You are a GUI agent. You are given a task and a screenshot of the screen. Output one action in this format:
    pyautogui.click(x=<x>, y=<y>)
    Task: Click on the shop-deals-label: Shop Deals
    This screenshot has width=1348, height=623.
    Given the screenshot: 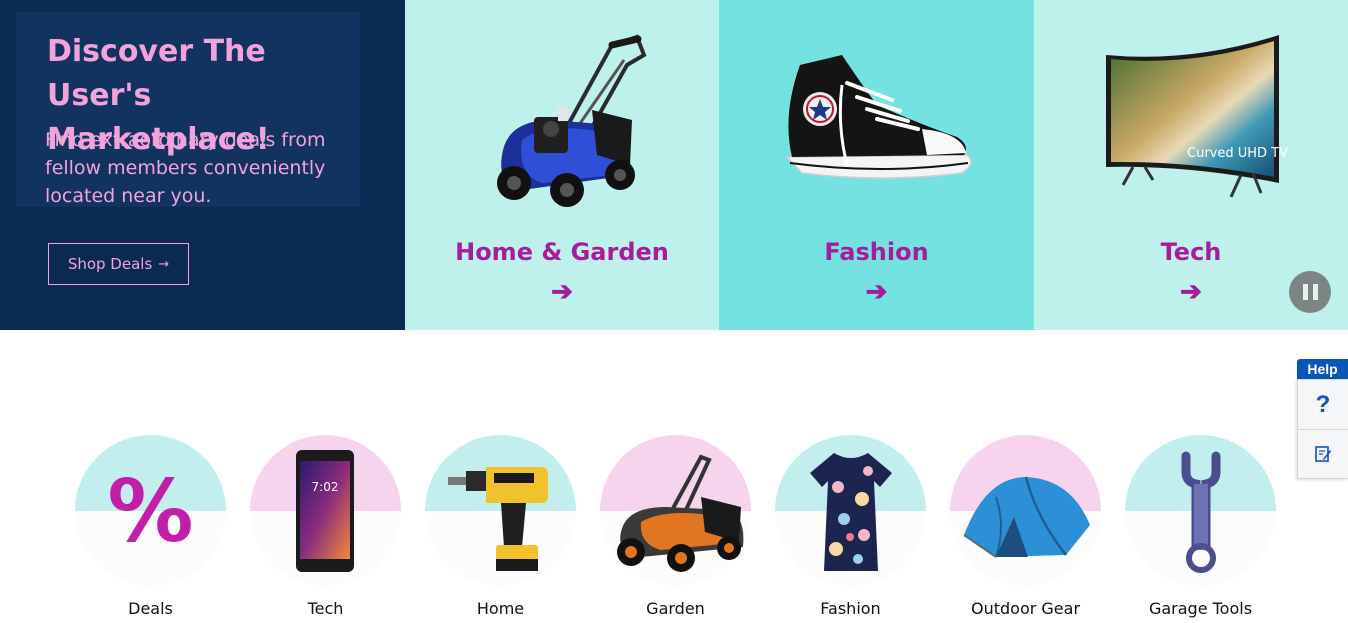 What is the action you would take?
    pyautogui.click(x=110, y=264)
    